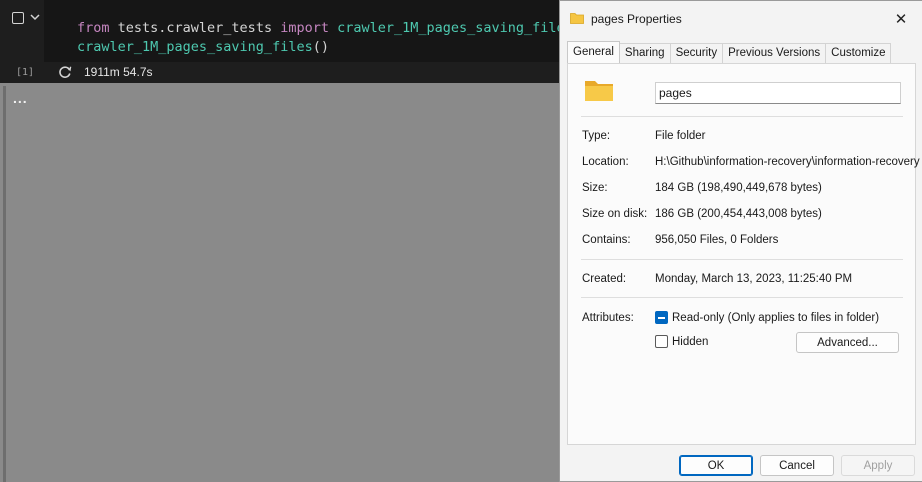 This screenshot has width=922, height=482. Describe the element at coordinates (605, 162) in the screenshot. I see `location-label: Location:` at that location.